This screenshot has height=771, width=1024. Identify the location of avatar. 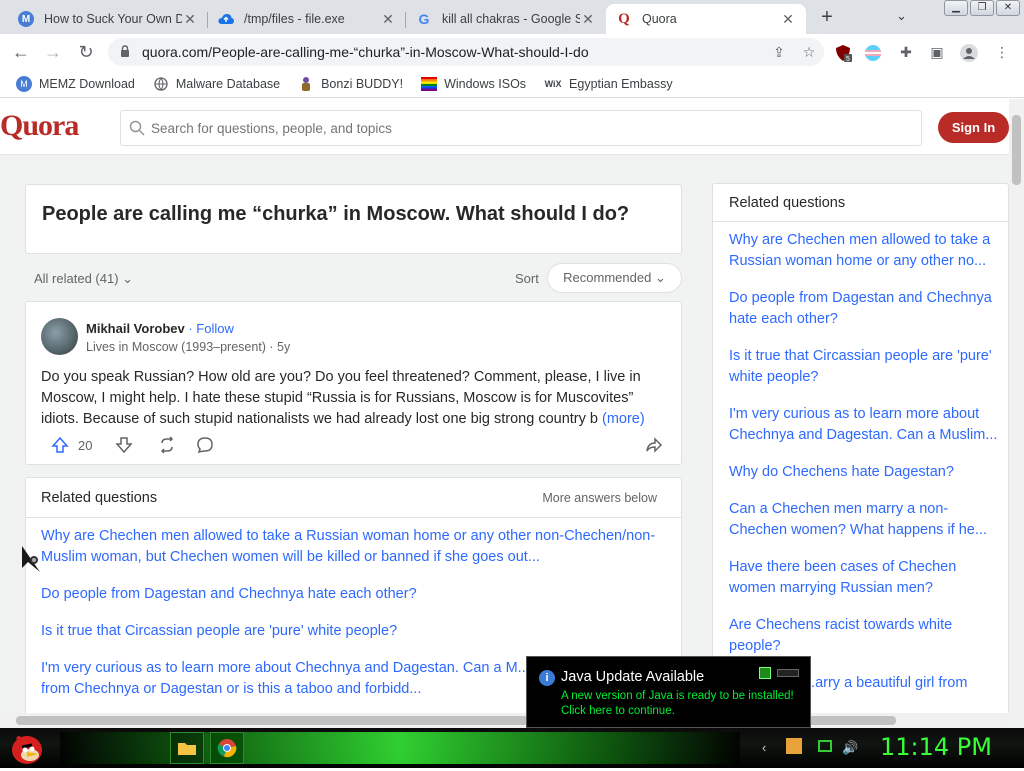
(59, 336).